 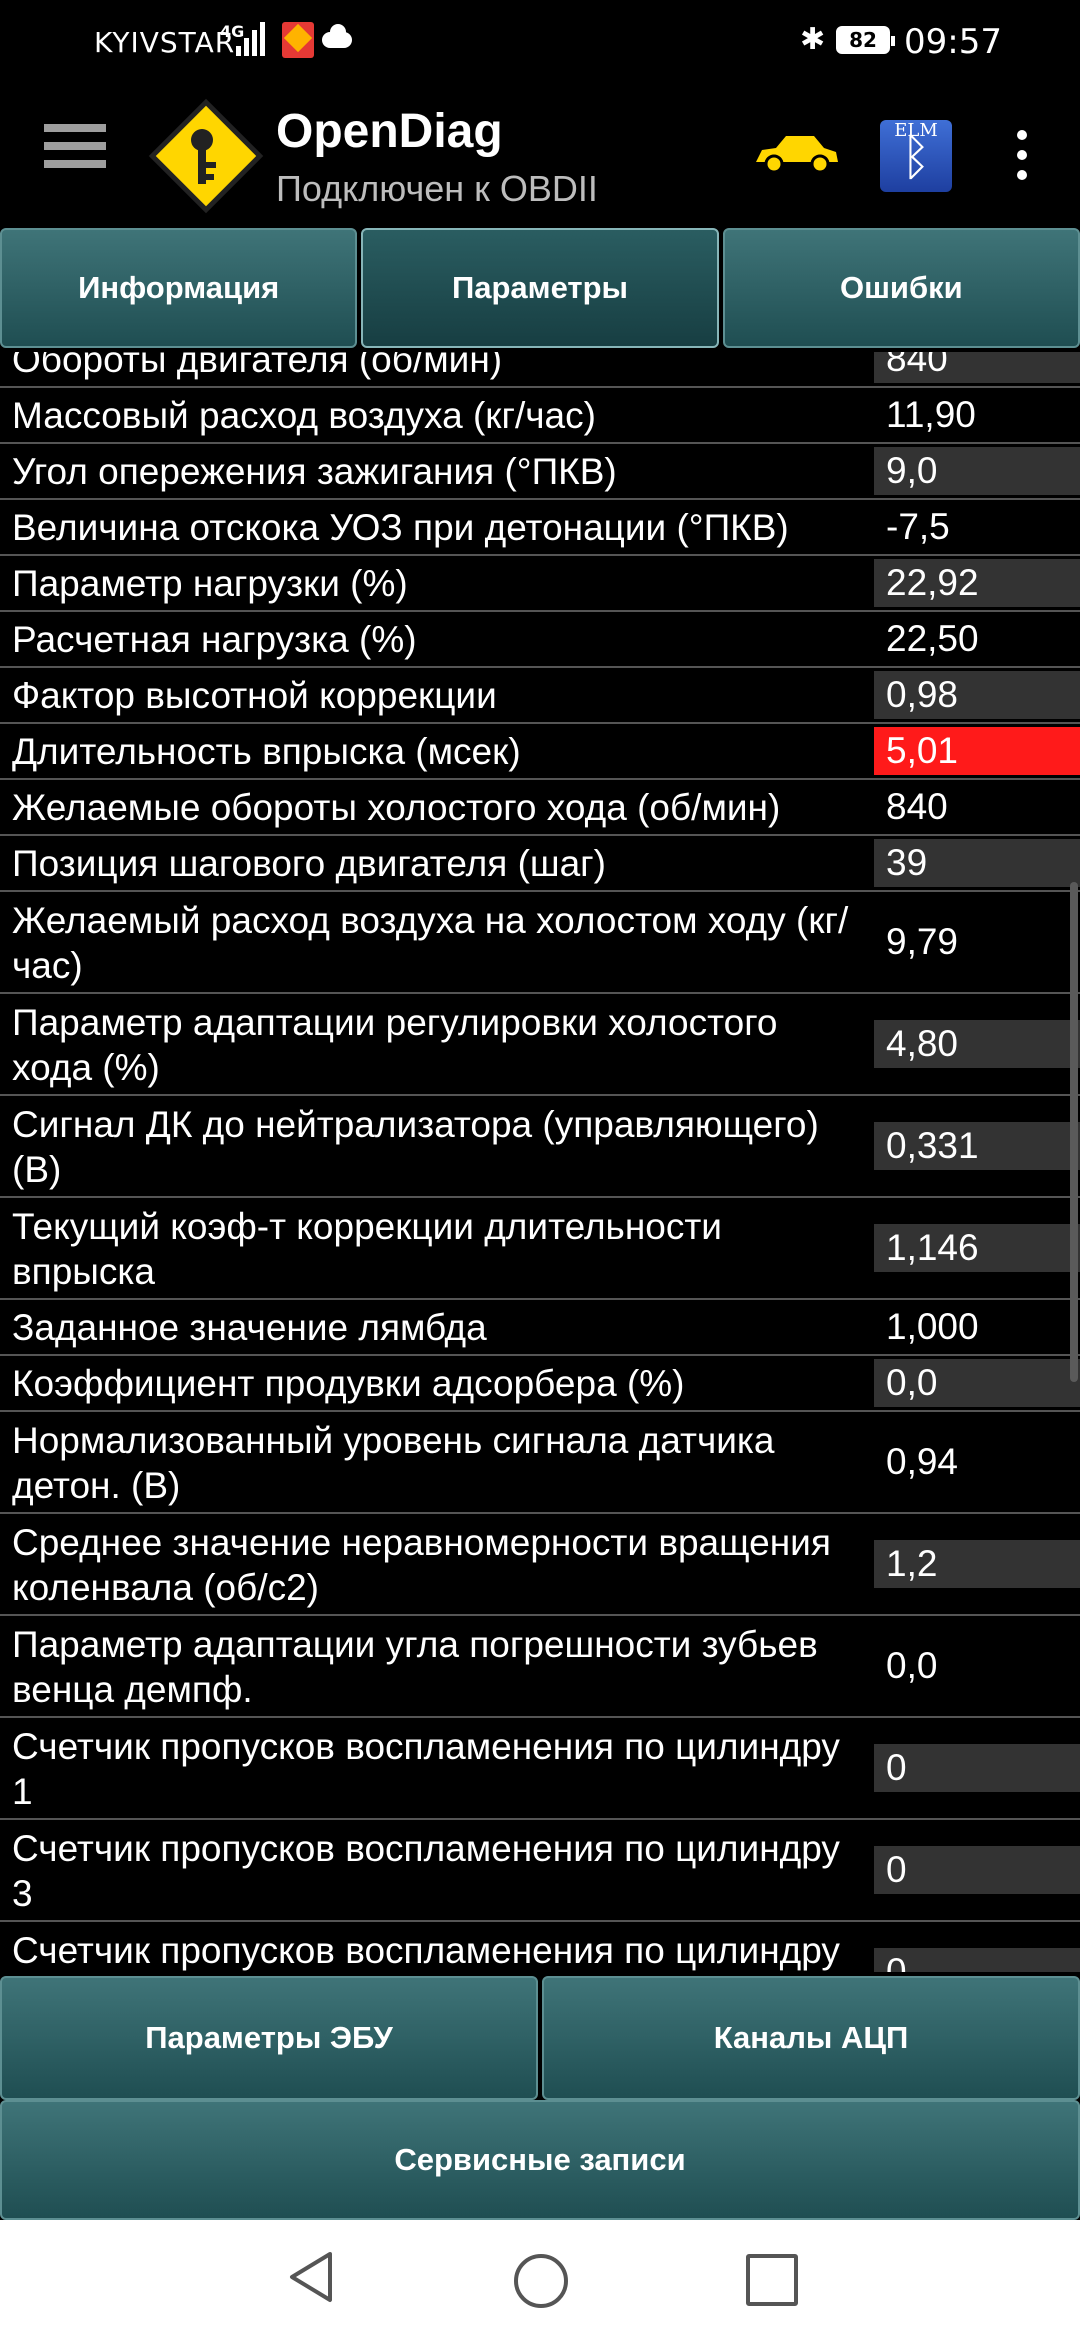 I want to click on recents-icon, so click(x=772, y=2280).